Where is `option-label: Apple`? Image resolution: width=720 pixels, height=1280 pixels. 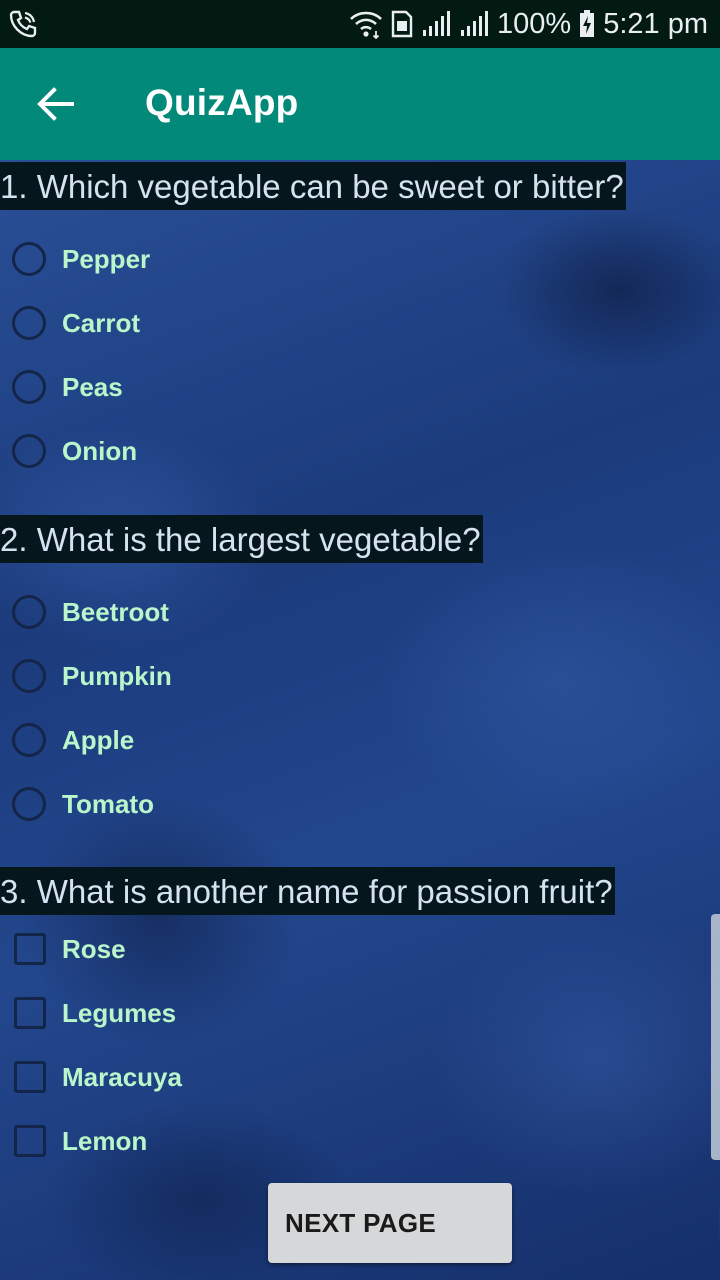
option-label: Apple is located at coordinates (98, 739).